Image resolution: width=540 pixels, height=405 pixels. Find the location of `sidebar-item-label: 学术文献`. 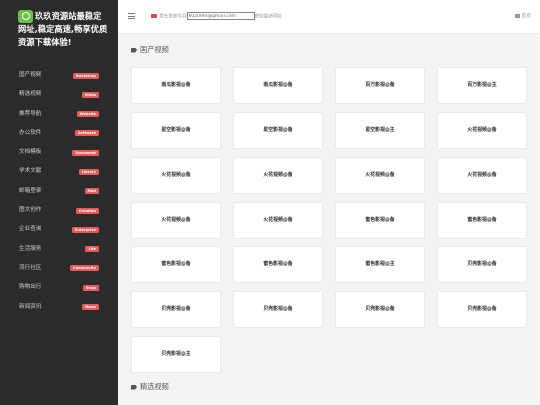

sidebar-item-label: 学术文献 is located at coordinates (30, 171).